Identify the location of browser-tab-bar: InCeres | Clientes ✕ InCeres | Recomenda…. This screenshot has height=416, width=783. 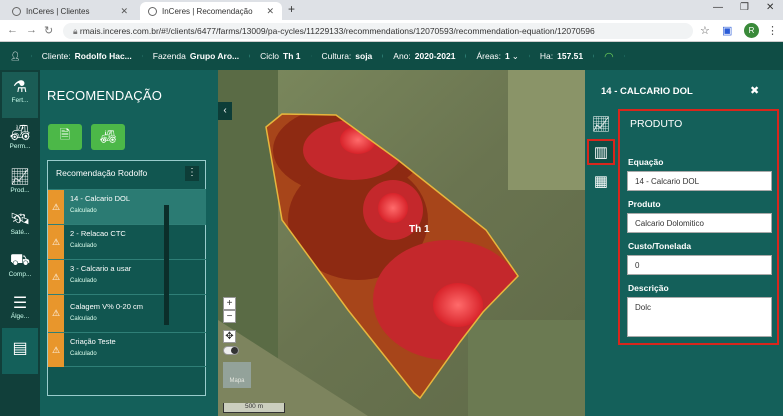
(391, 10).